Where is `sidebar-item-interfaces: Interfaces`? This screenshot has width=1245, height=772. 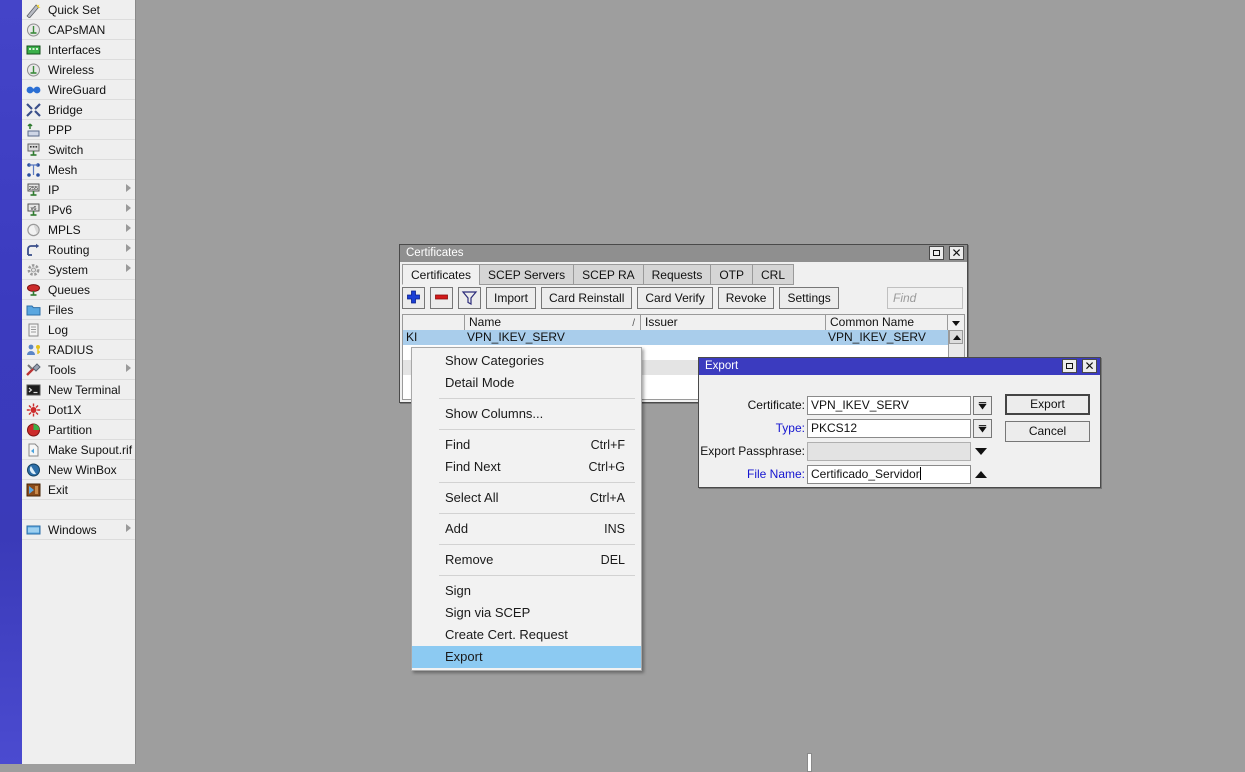
sidebar-item-interfaces: Interfaces is located at coordinates (78, 50).